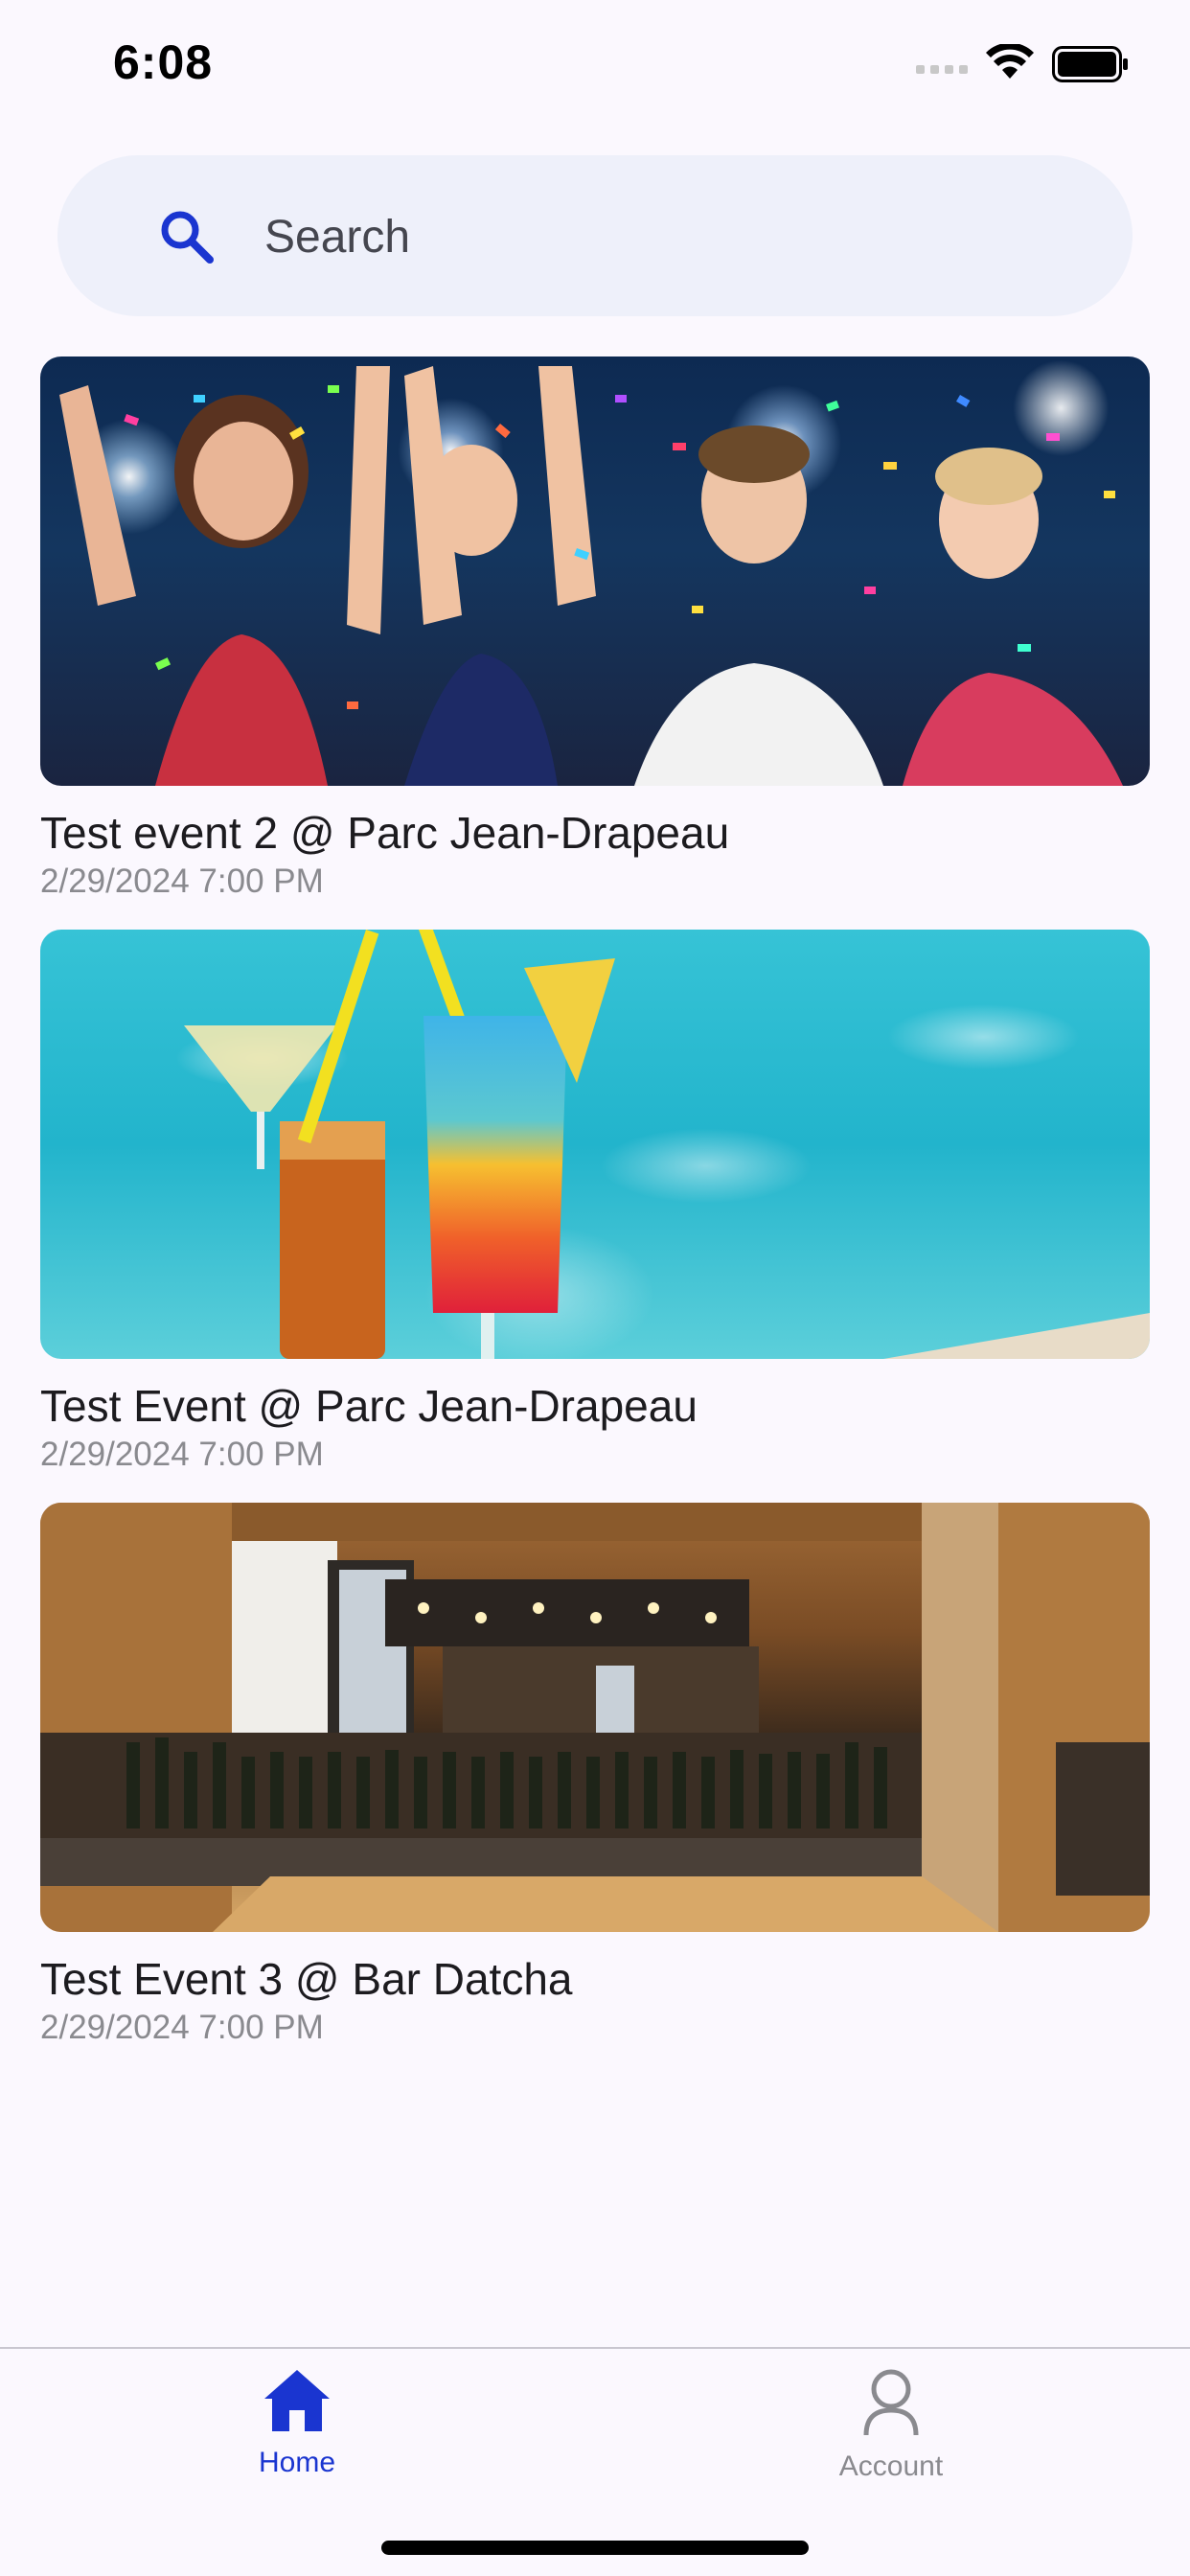  Describe the element at coordinates (369, 1406) in the screenshot. I see `event-title: Test Event @ Parc Jean-Drapeau` at that location.